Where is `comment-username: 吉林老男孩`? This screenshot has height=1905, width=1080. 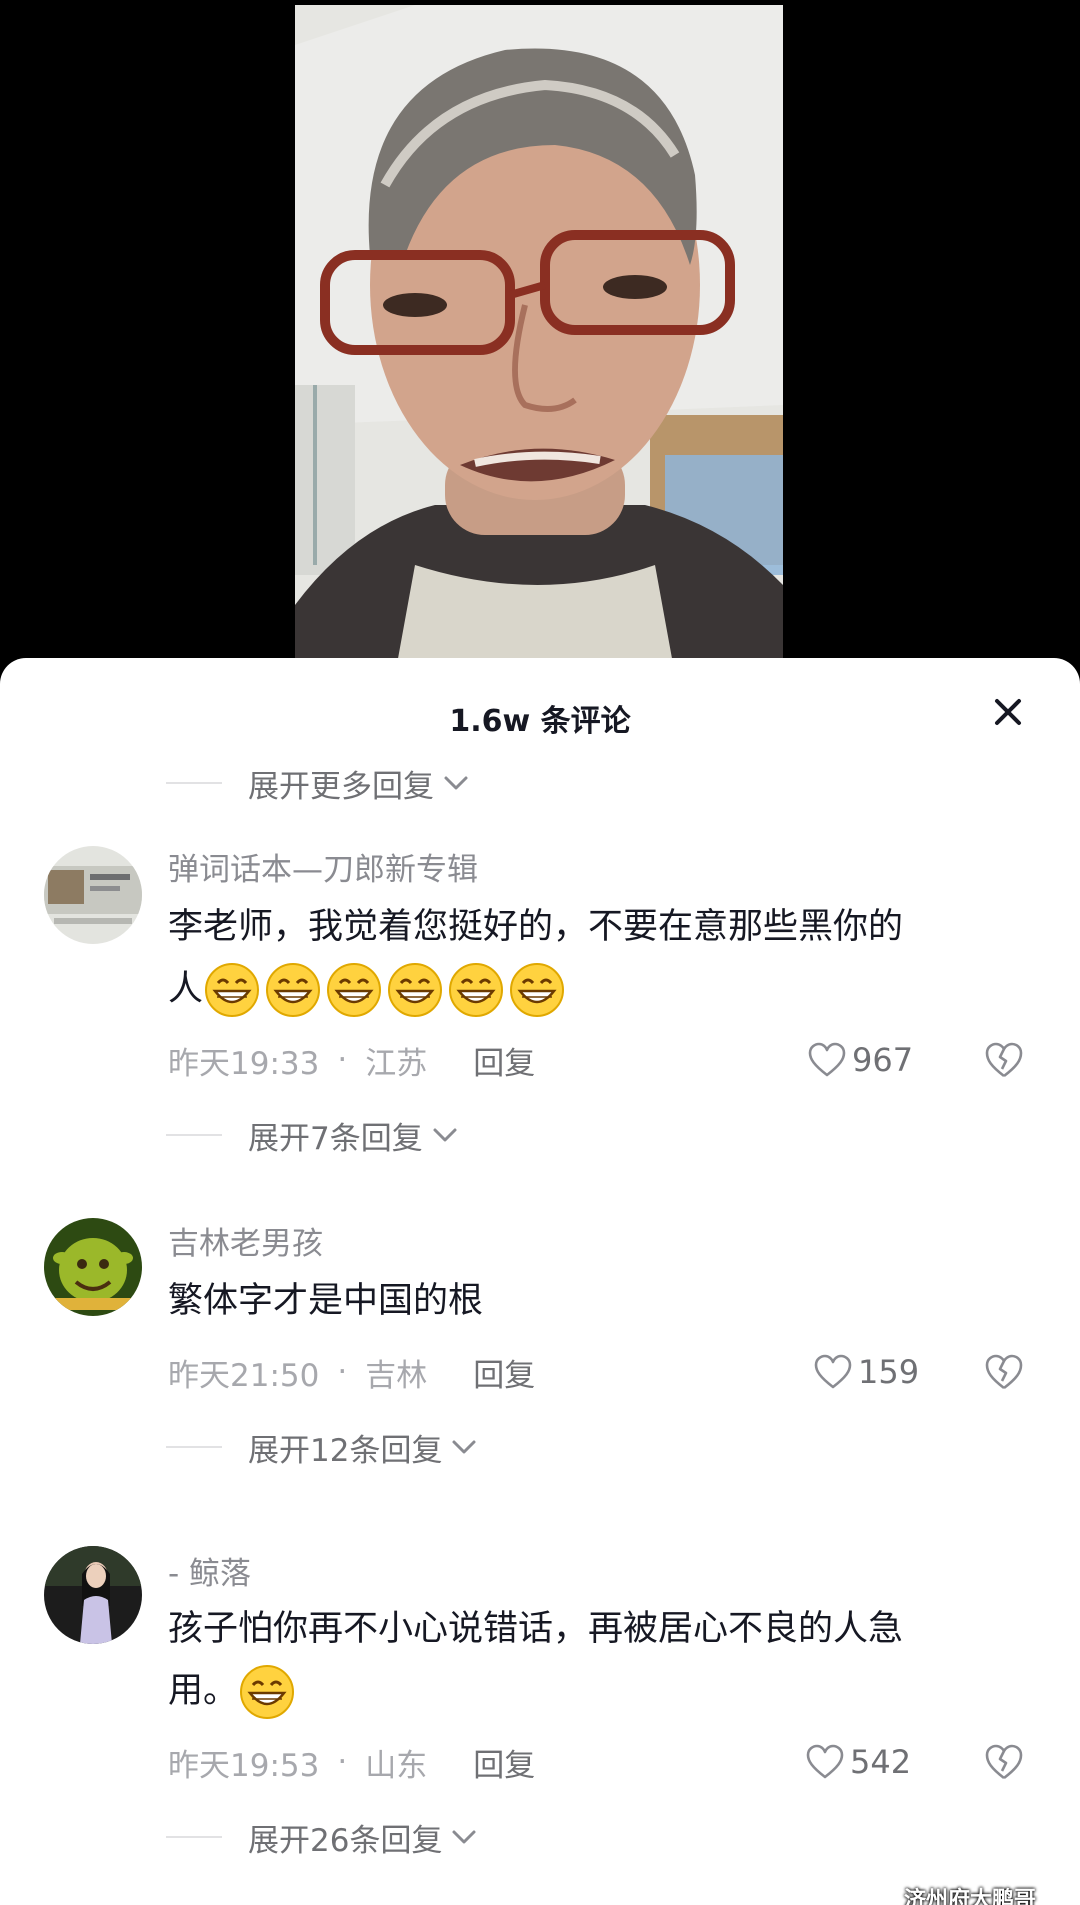 comment-username: 吉林老男孩 is located at coordinates (245, 1240).